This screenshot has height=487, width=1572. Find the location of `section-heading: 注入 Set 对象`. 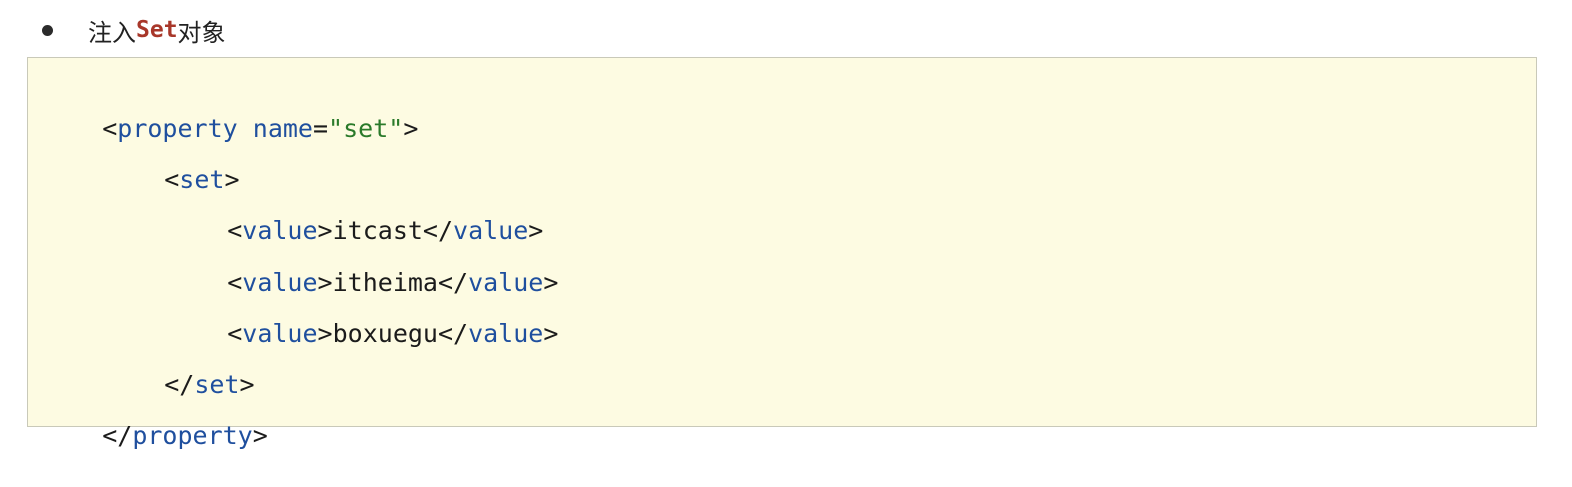

section-heading: 注入 Set 对象 is located at coordinates (132, 30).